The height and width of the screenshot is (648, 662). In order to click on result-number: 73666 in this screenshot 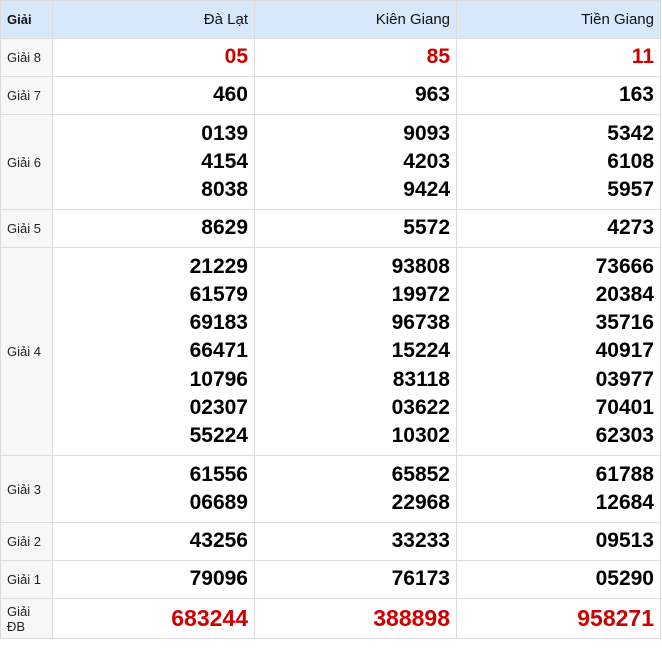, I will do `click(624, 266)`.